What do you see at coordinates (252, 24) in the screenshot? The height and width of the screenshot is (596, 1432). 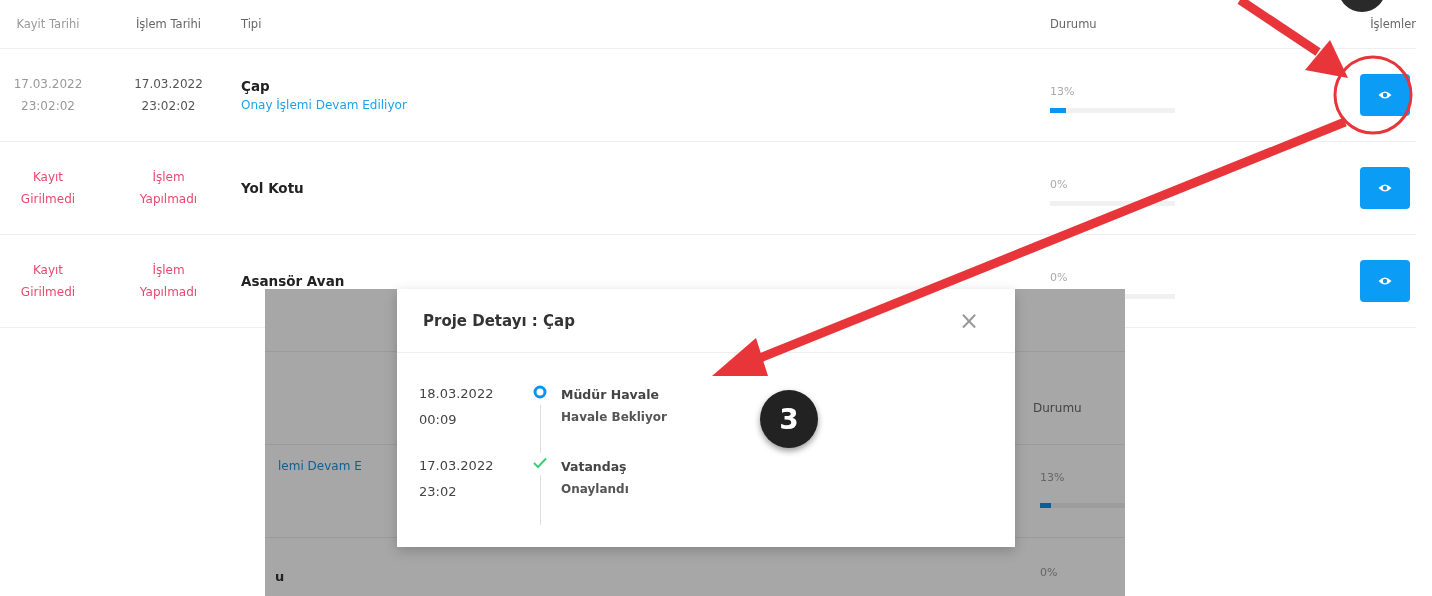 I see `column-header: Tipi` at bounding box center [252, 24].